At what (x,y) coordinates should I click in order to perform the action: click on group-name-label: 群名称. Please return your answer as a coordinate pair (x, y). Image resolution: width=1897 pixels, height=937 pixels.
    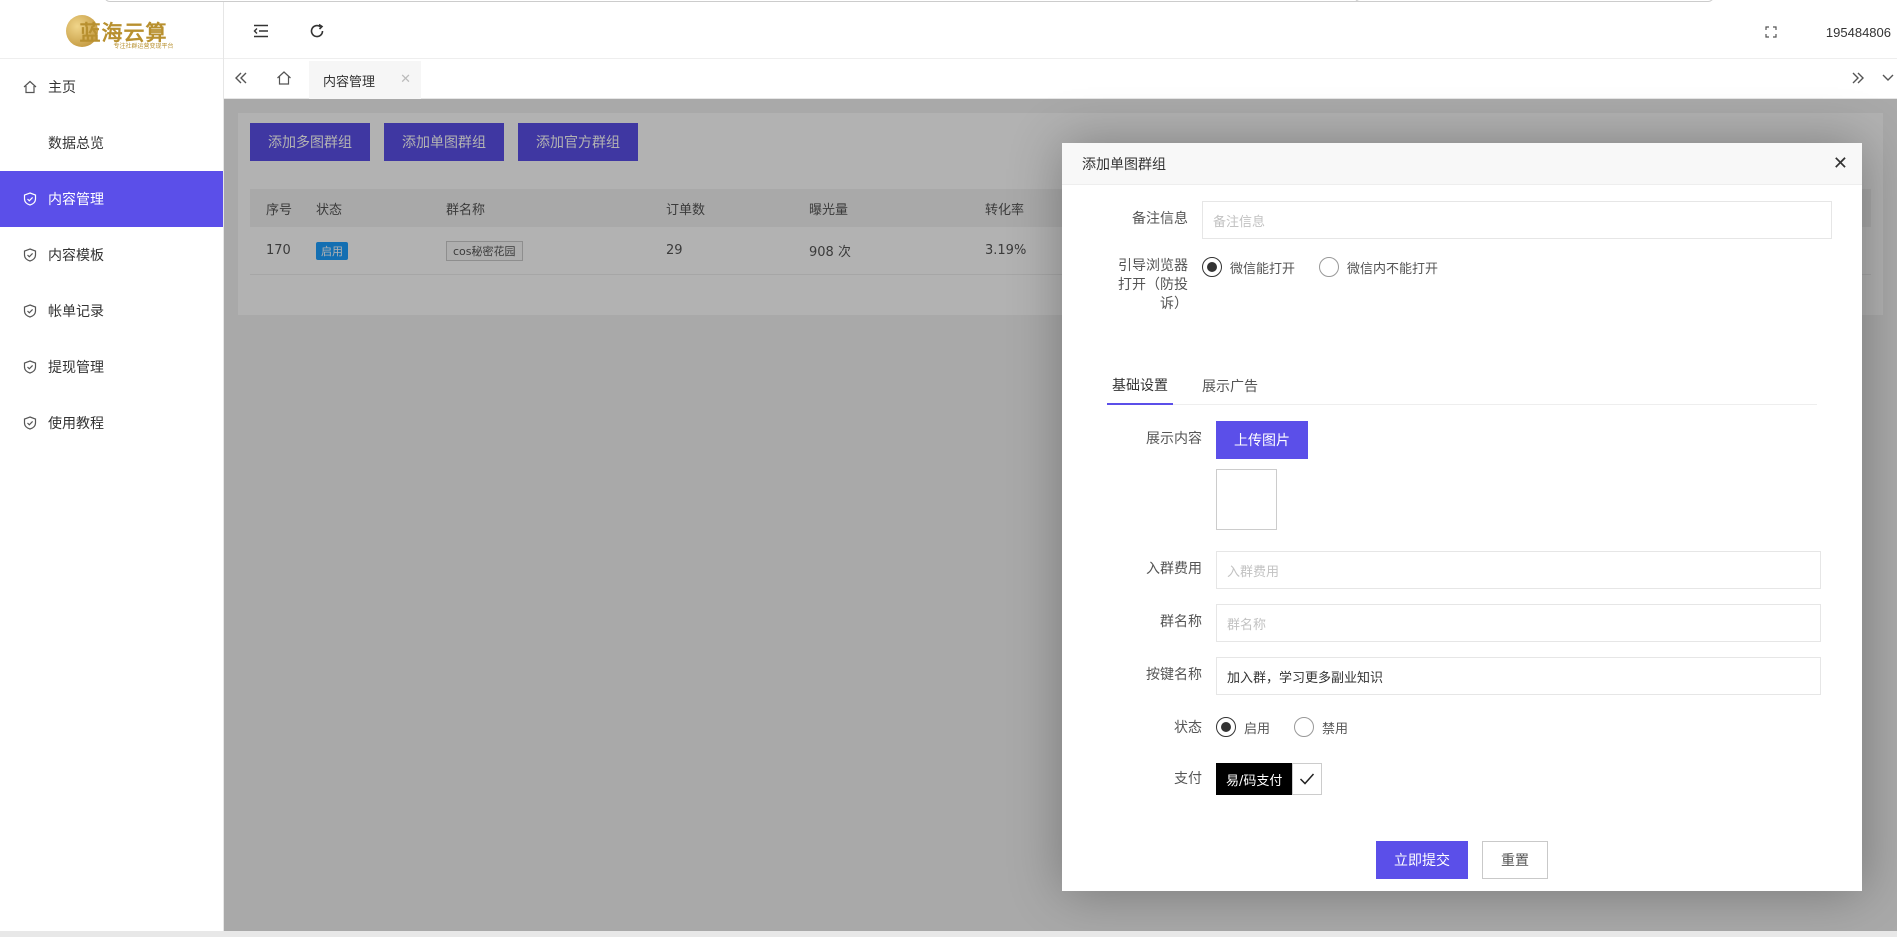
    Looking at the image, I should click on (1181, 622).